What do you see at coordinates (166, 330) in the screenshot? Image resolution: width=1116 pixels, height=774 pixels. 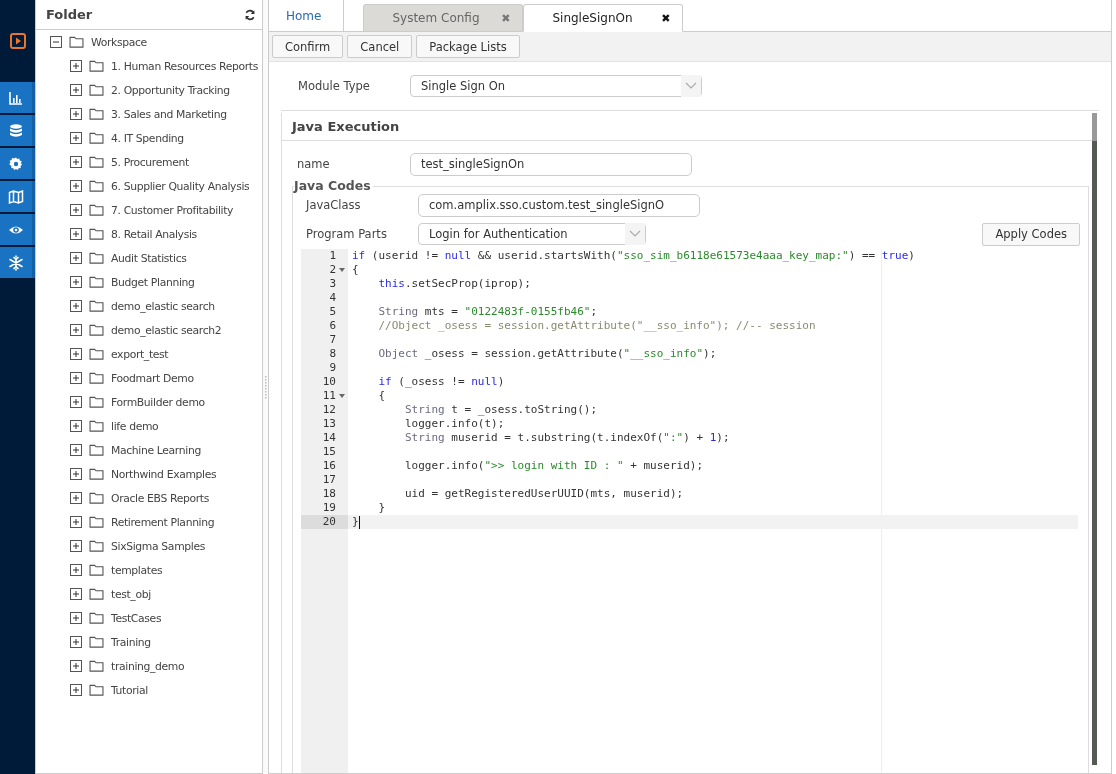 I see `tree-item: demo_elastic search2` at bounding box center [166, 330].